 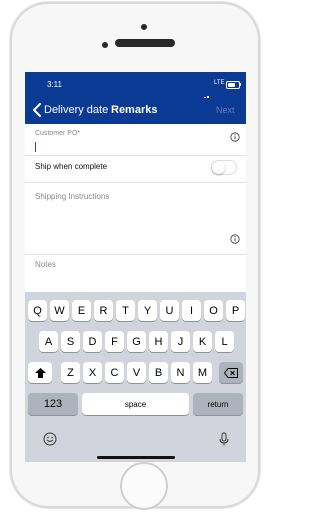 I want to click on notes-label: Notes, so click(x=45, y=264).